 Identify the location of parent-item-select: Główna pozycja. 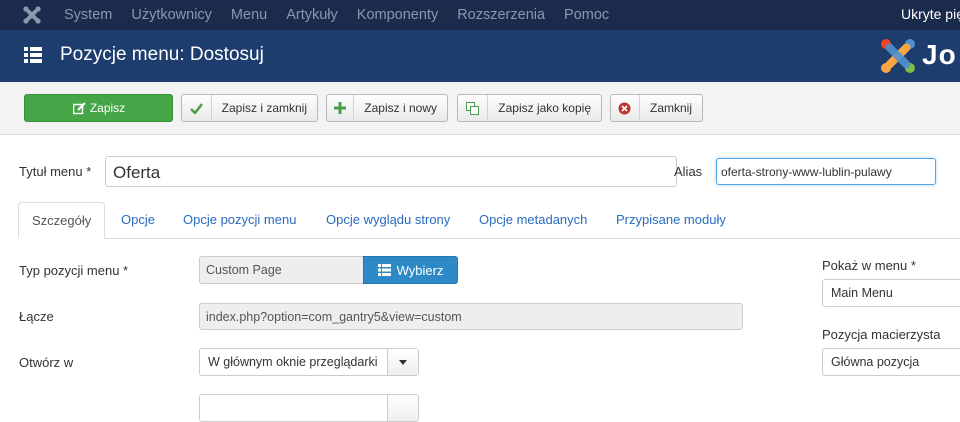
(891, 362).